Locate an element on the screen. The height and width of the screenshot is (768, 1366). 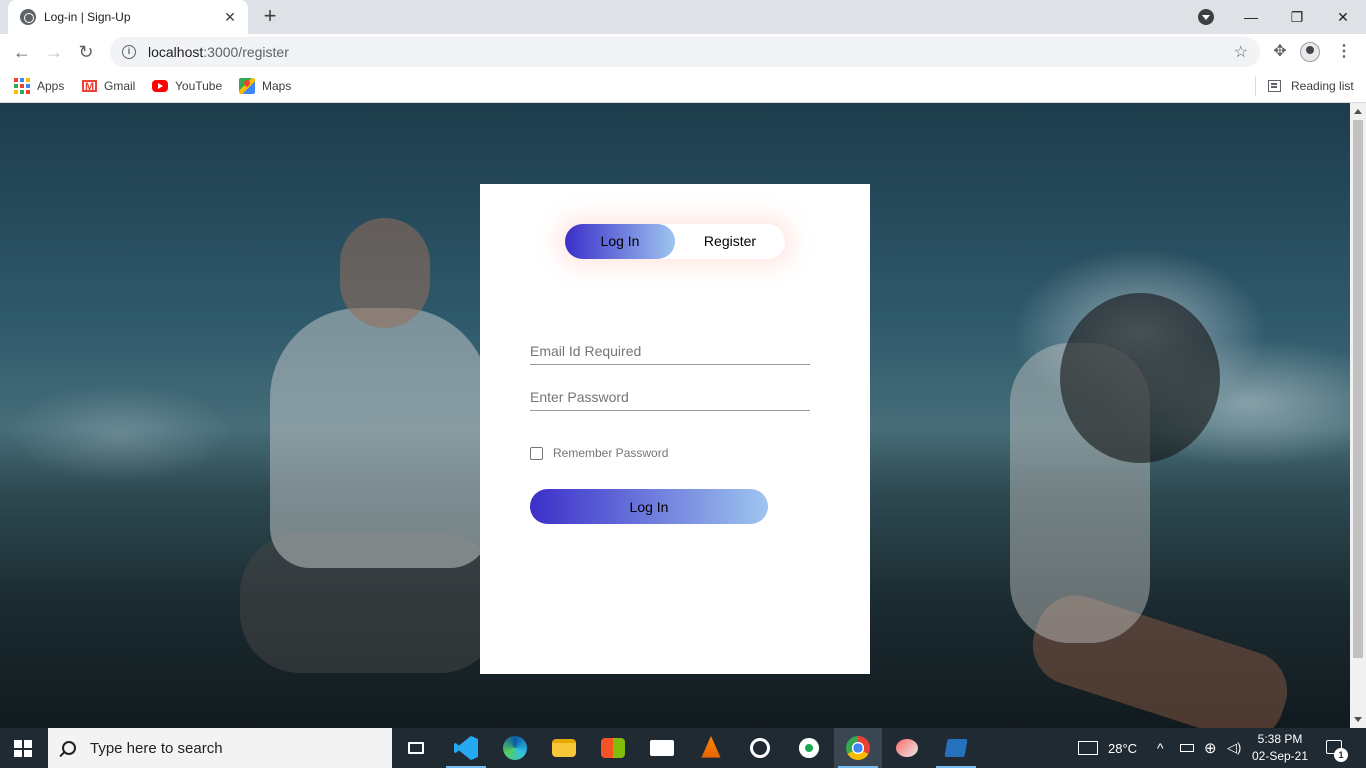
auth-toggle: Log In Register is located at coordinates (675, 241).